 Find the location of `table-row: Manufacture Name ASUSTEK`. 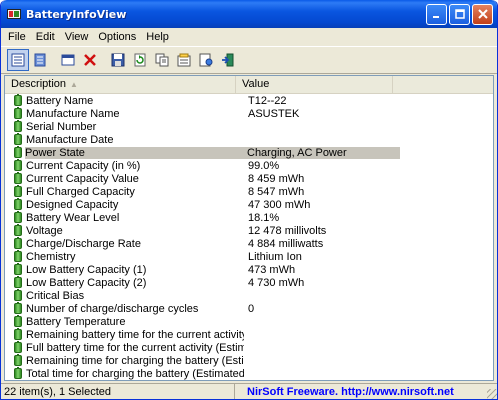

table-row: Manufacture Name ASUSTEK is located at coordinates (249, 113).